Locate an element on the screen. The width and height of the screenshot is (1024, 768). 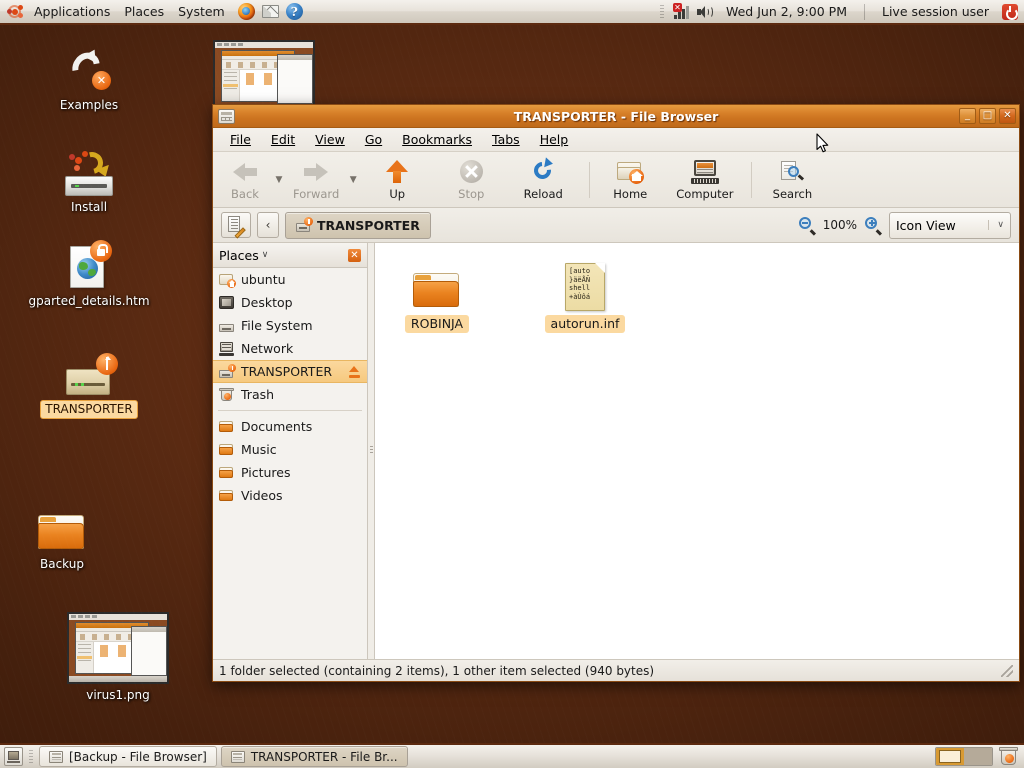
close-button: ✕ is located at coordinates (1007, 116).